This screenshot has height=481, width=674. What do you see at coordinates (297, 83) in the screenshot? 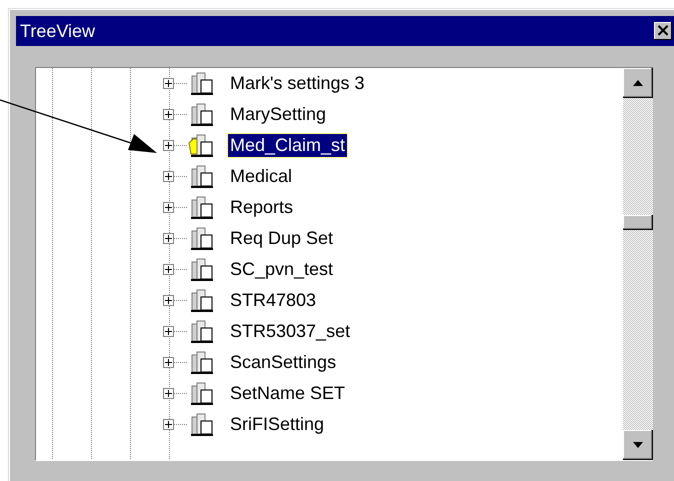
I see `tree-item: Mark's settings 3` at bounding box center [297, 83].